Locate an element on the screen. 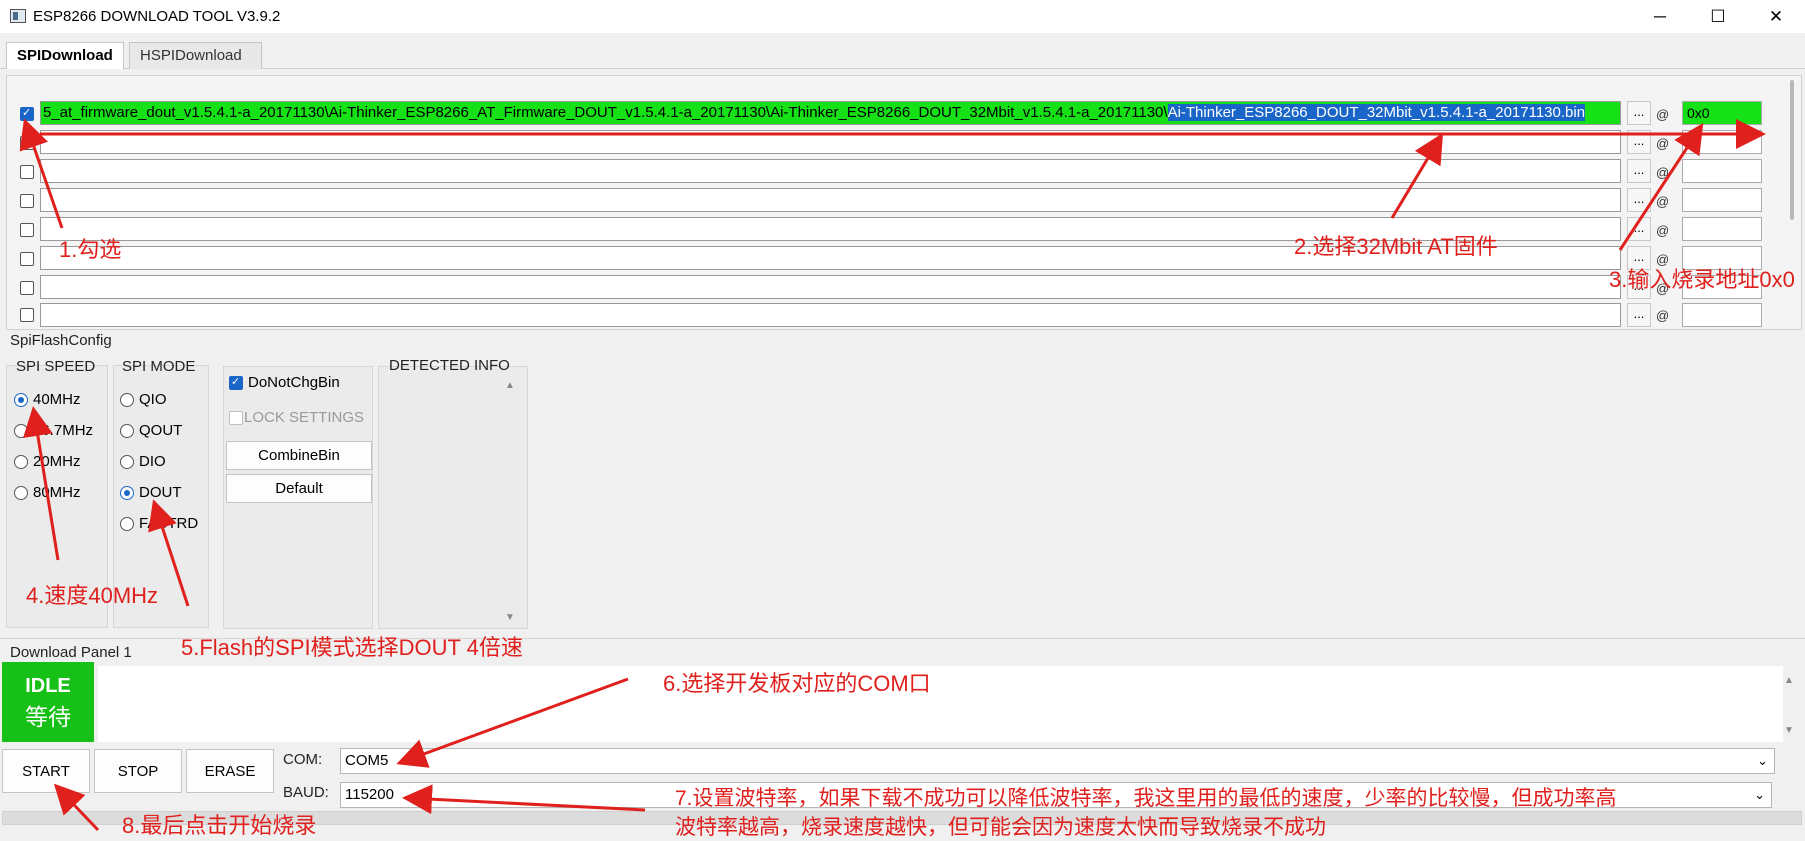 The width and height of the screenshot is (1805, 841). annotation-7b: 波特率越高，烧录速度越快，但可能会因为速度太快而导致烧录不成功 is located at coordinates (1000, 827).